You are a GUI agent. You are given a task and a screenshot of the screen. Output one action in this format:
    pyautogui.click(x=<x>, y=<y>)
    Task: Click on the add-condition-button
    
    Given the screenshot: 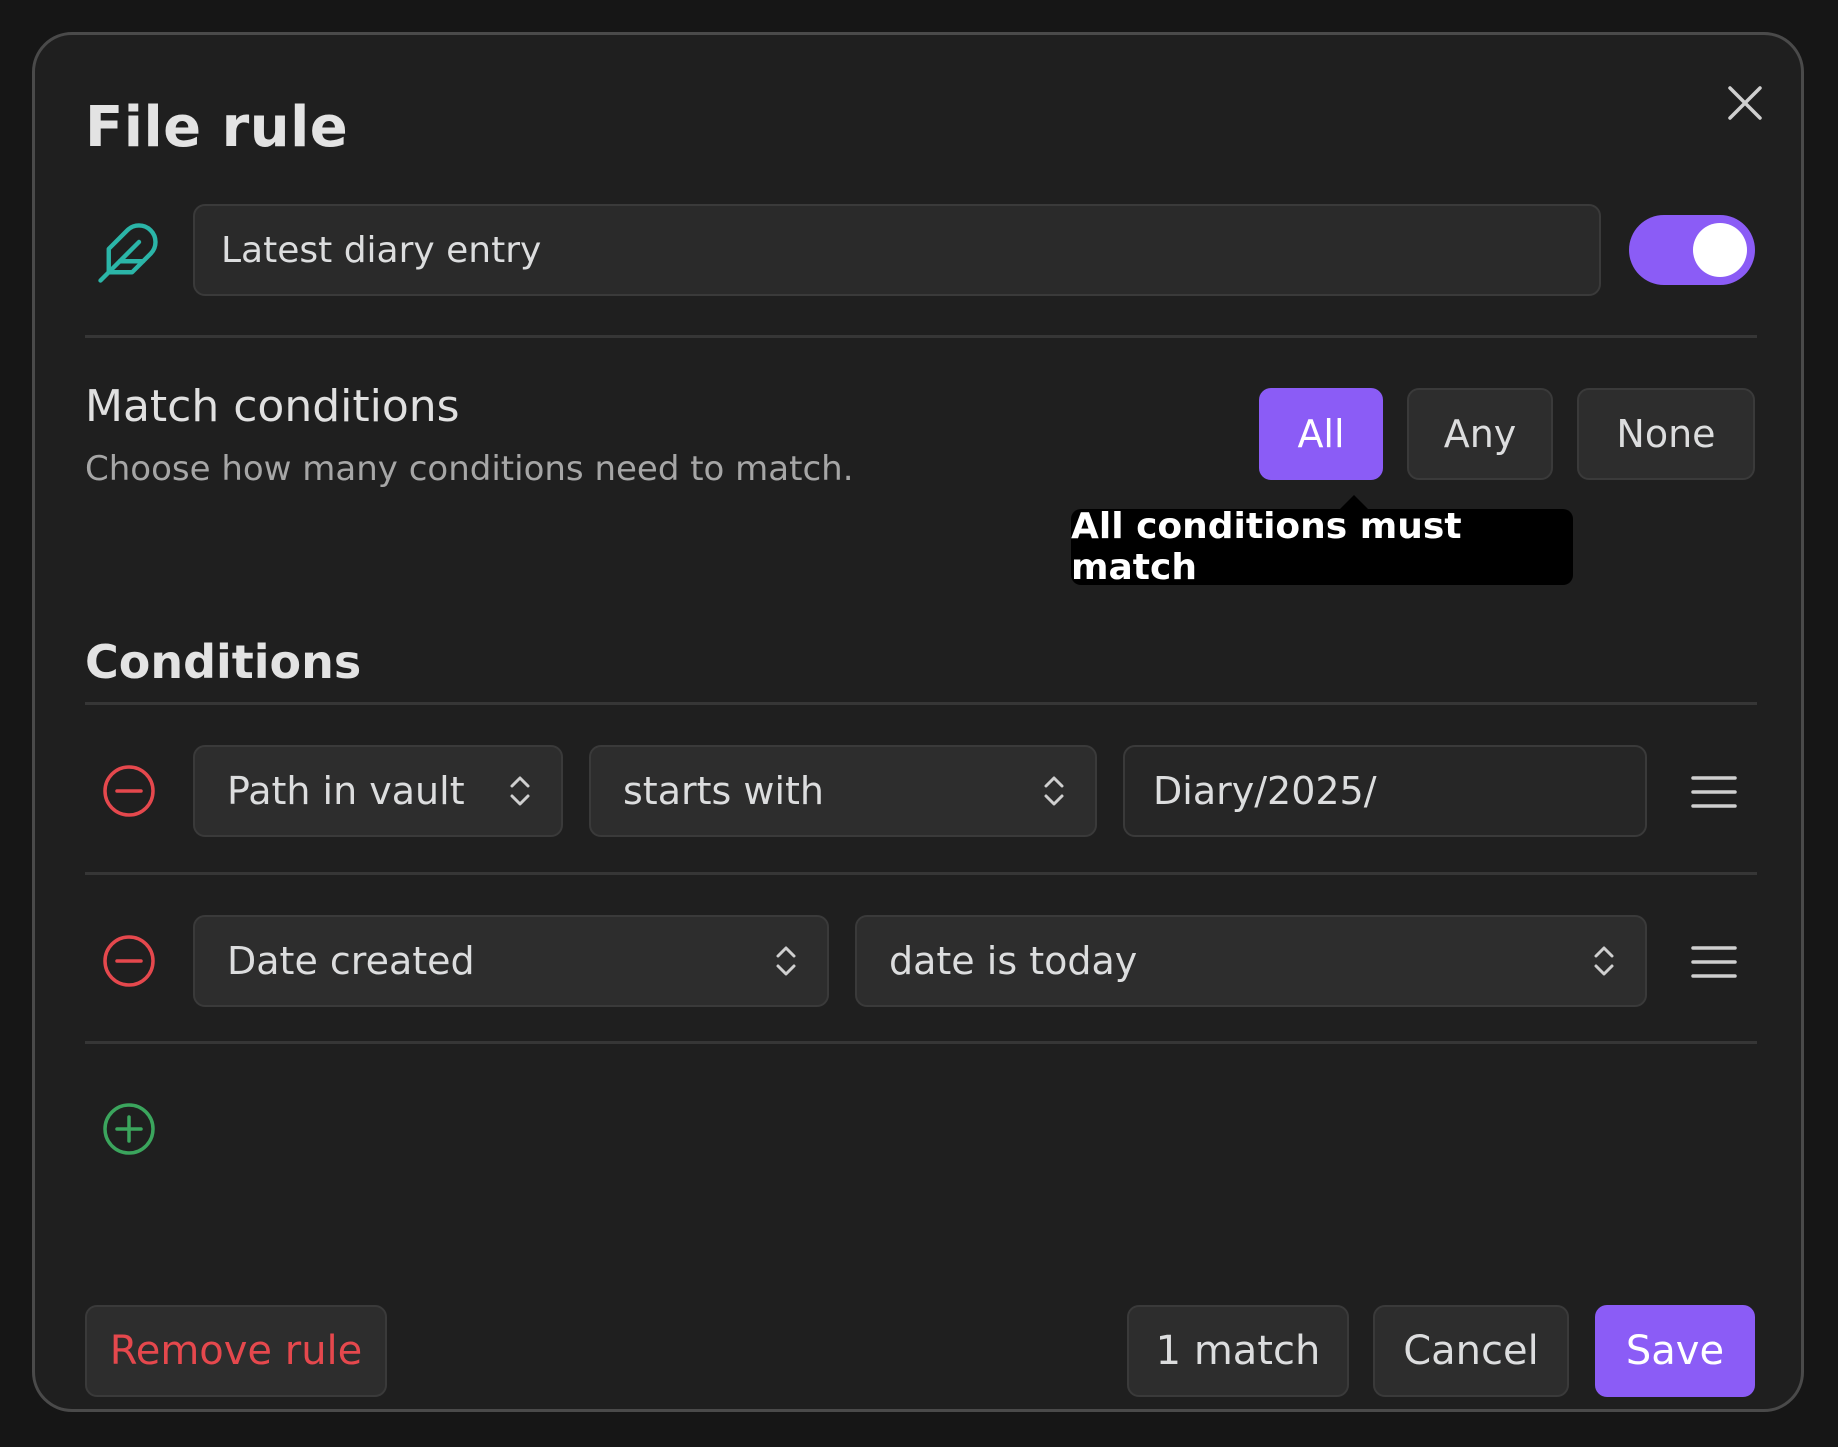 What is the action you would take?
    pyautogui.click(x=129, y=1129)
    